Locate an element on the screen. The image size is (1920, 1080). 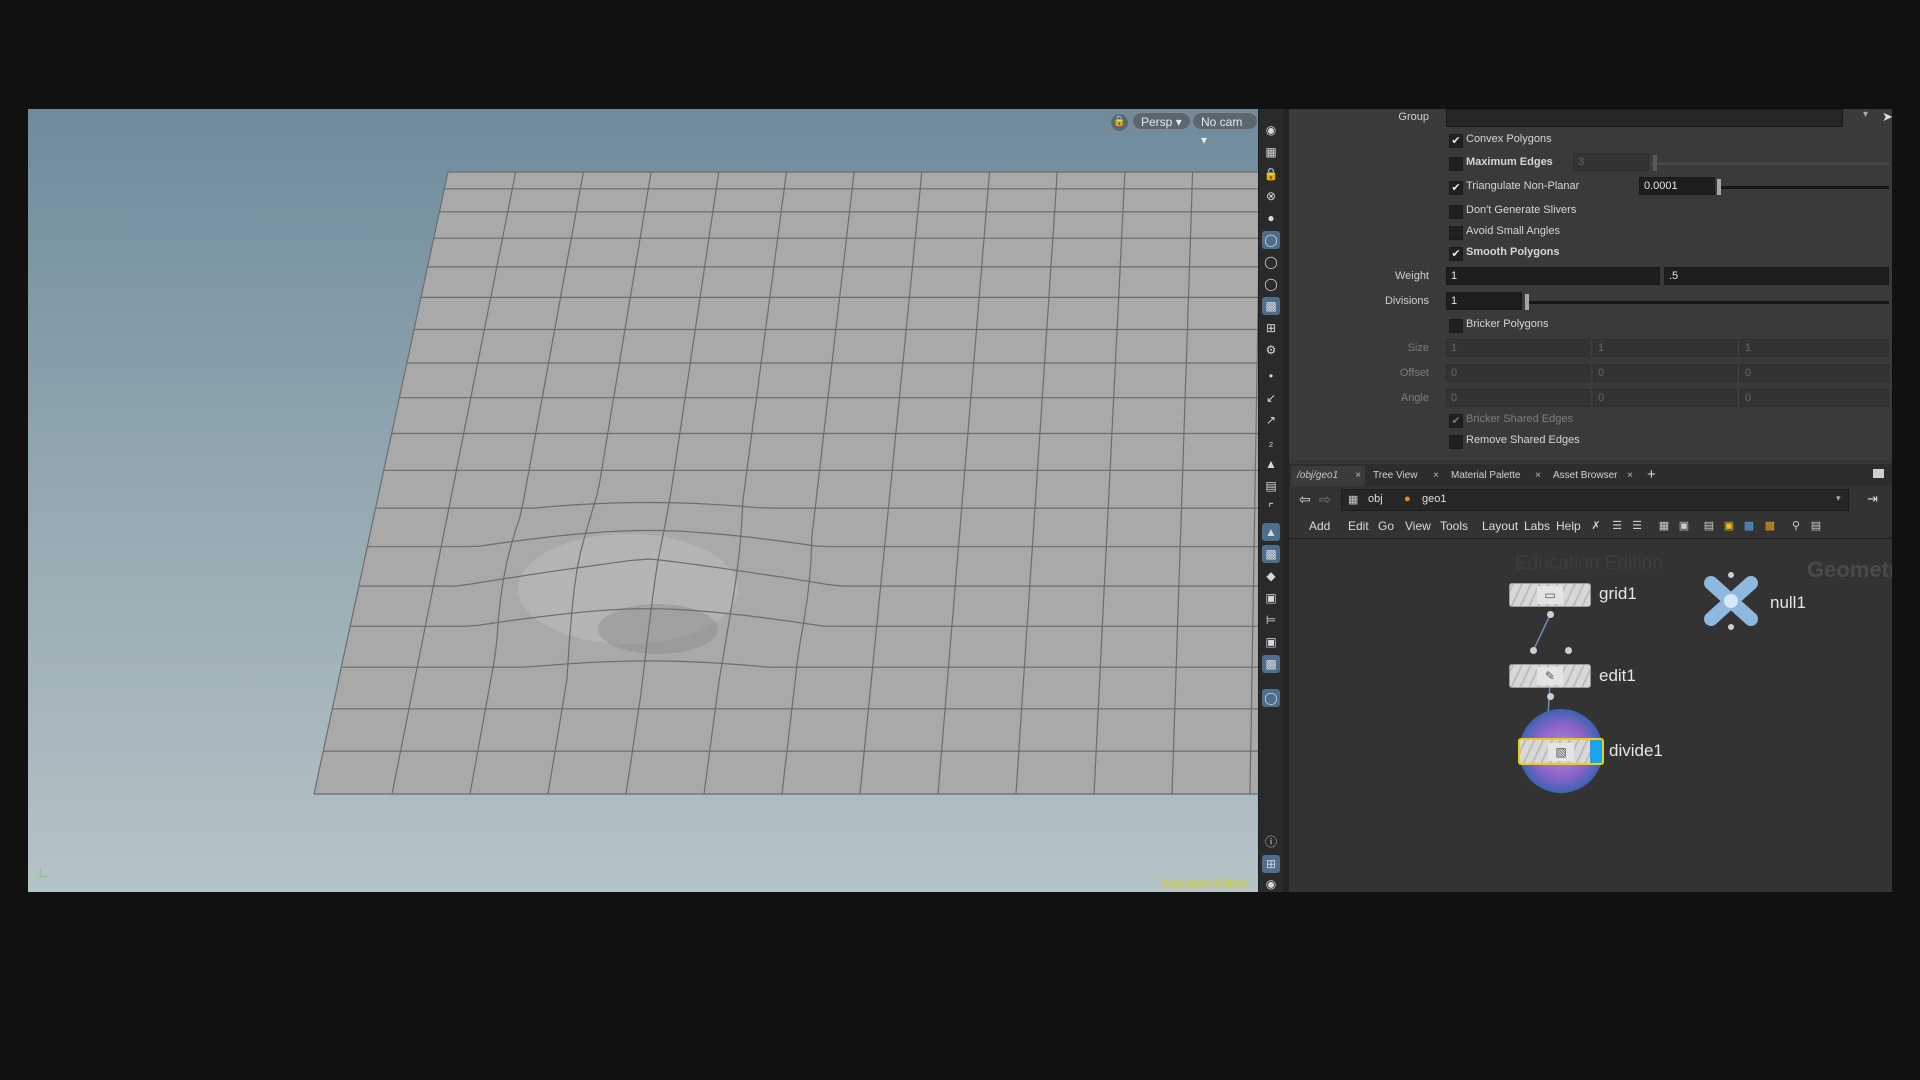
select-arrow-icon: ➤ is located at coordinates (1887, 117).